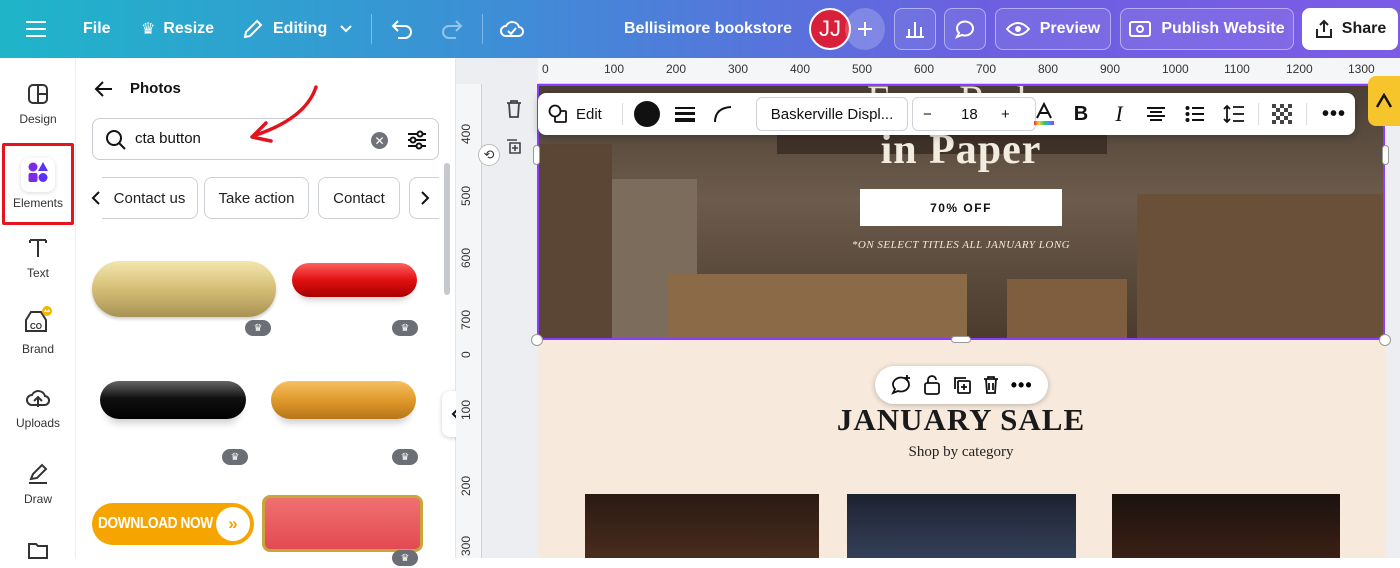  Describe the element at coordinates (1234, 114) in the screenshot. I see `spacing-icon` at that location.